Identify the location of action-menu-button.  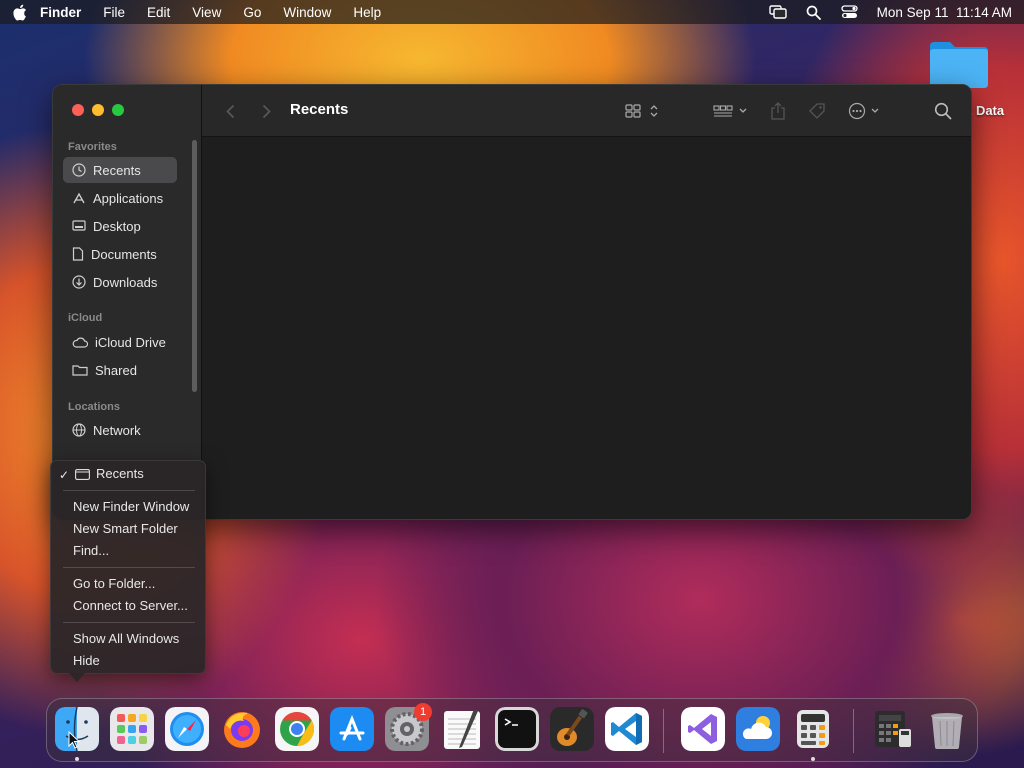
(868, 111).